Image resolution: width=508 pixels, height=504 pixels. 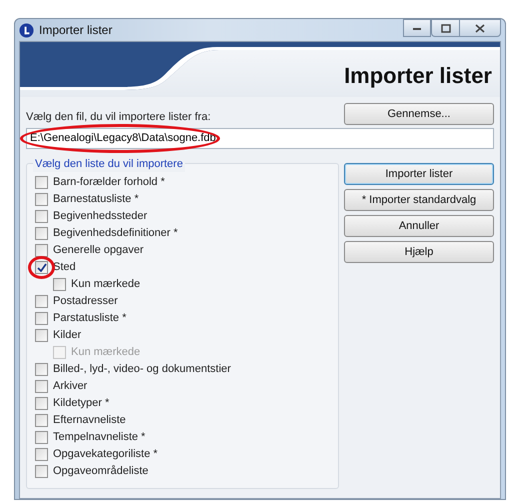 What do you see at coordinates (419, 173) in the screenshot?
I see `dialog-button: Importer lister` at bounding box center [419, 173].